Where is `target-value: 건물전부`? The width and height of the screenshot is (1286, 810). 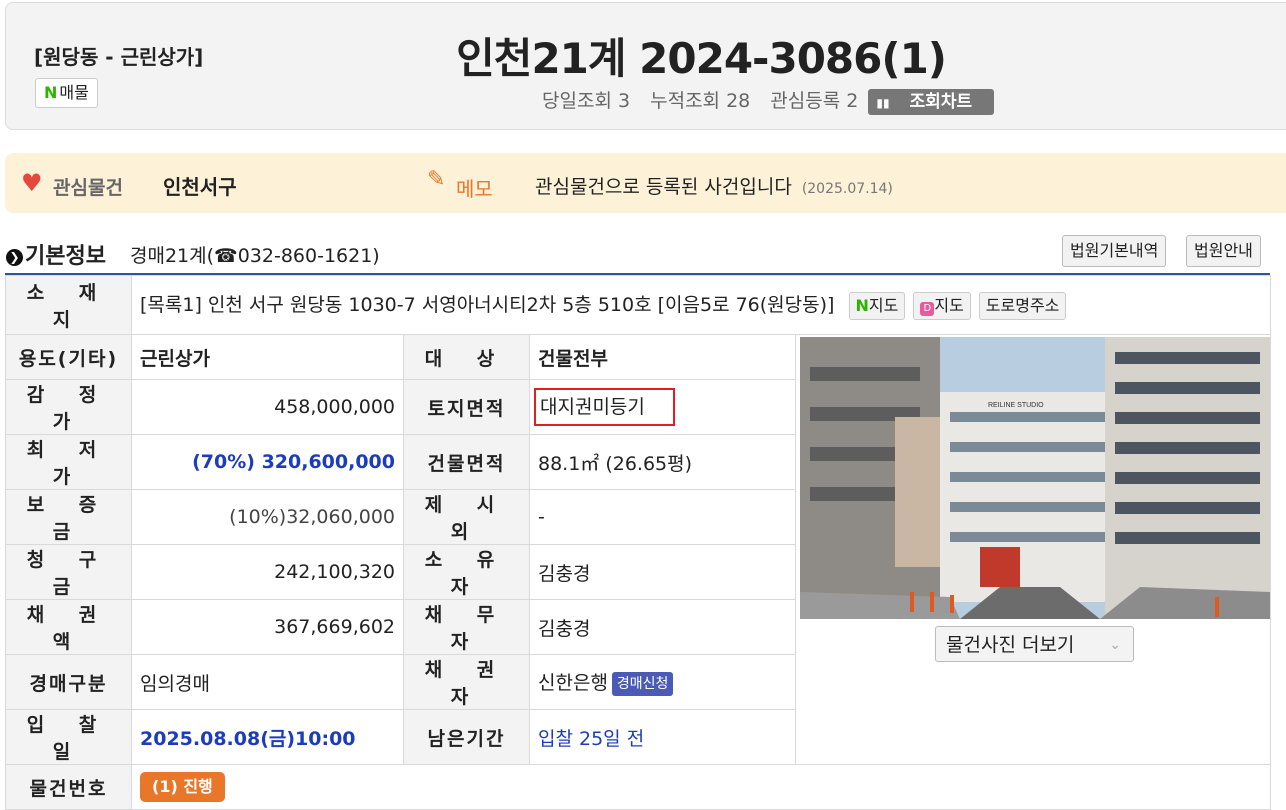 target-value: 건물전부 is located at coordinates (662, 357).